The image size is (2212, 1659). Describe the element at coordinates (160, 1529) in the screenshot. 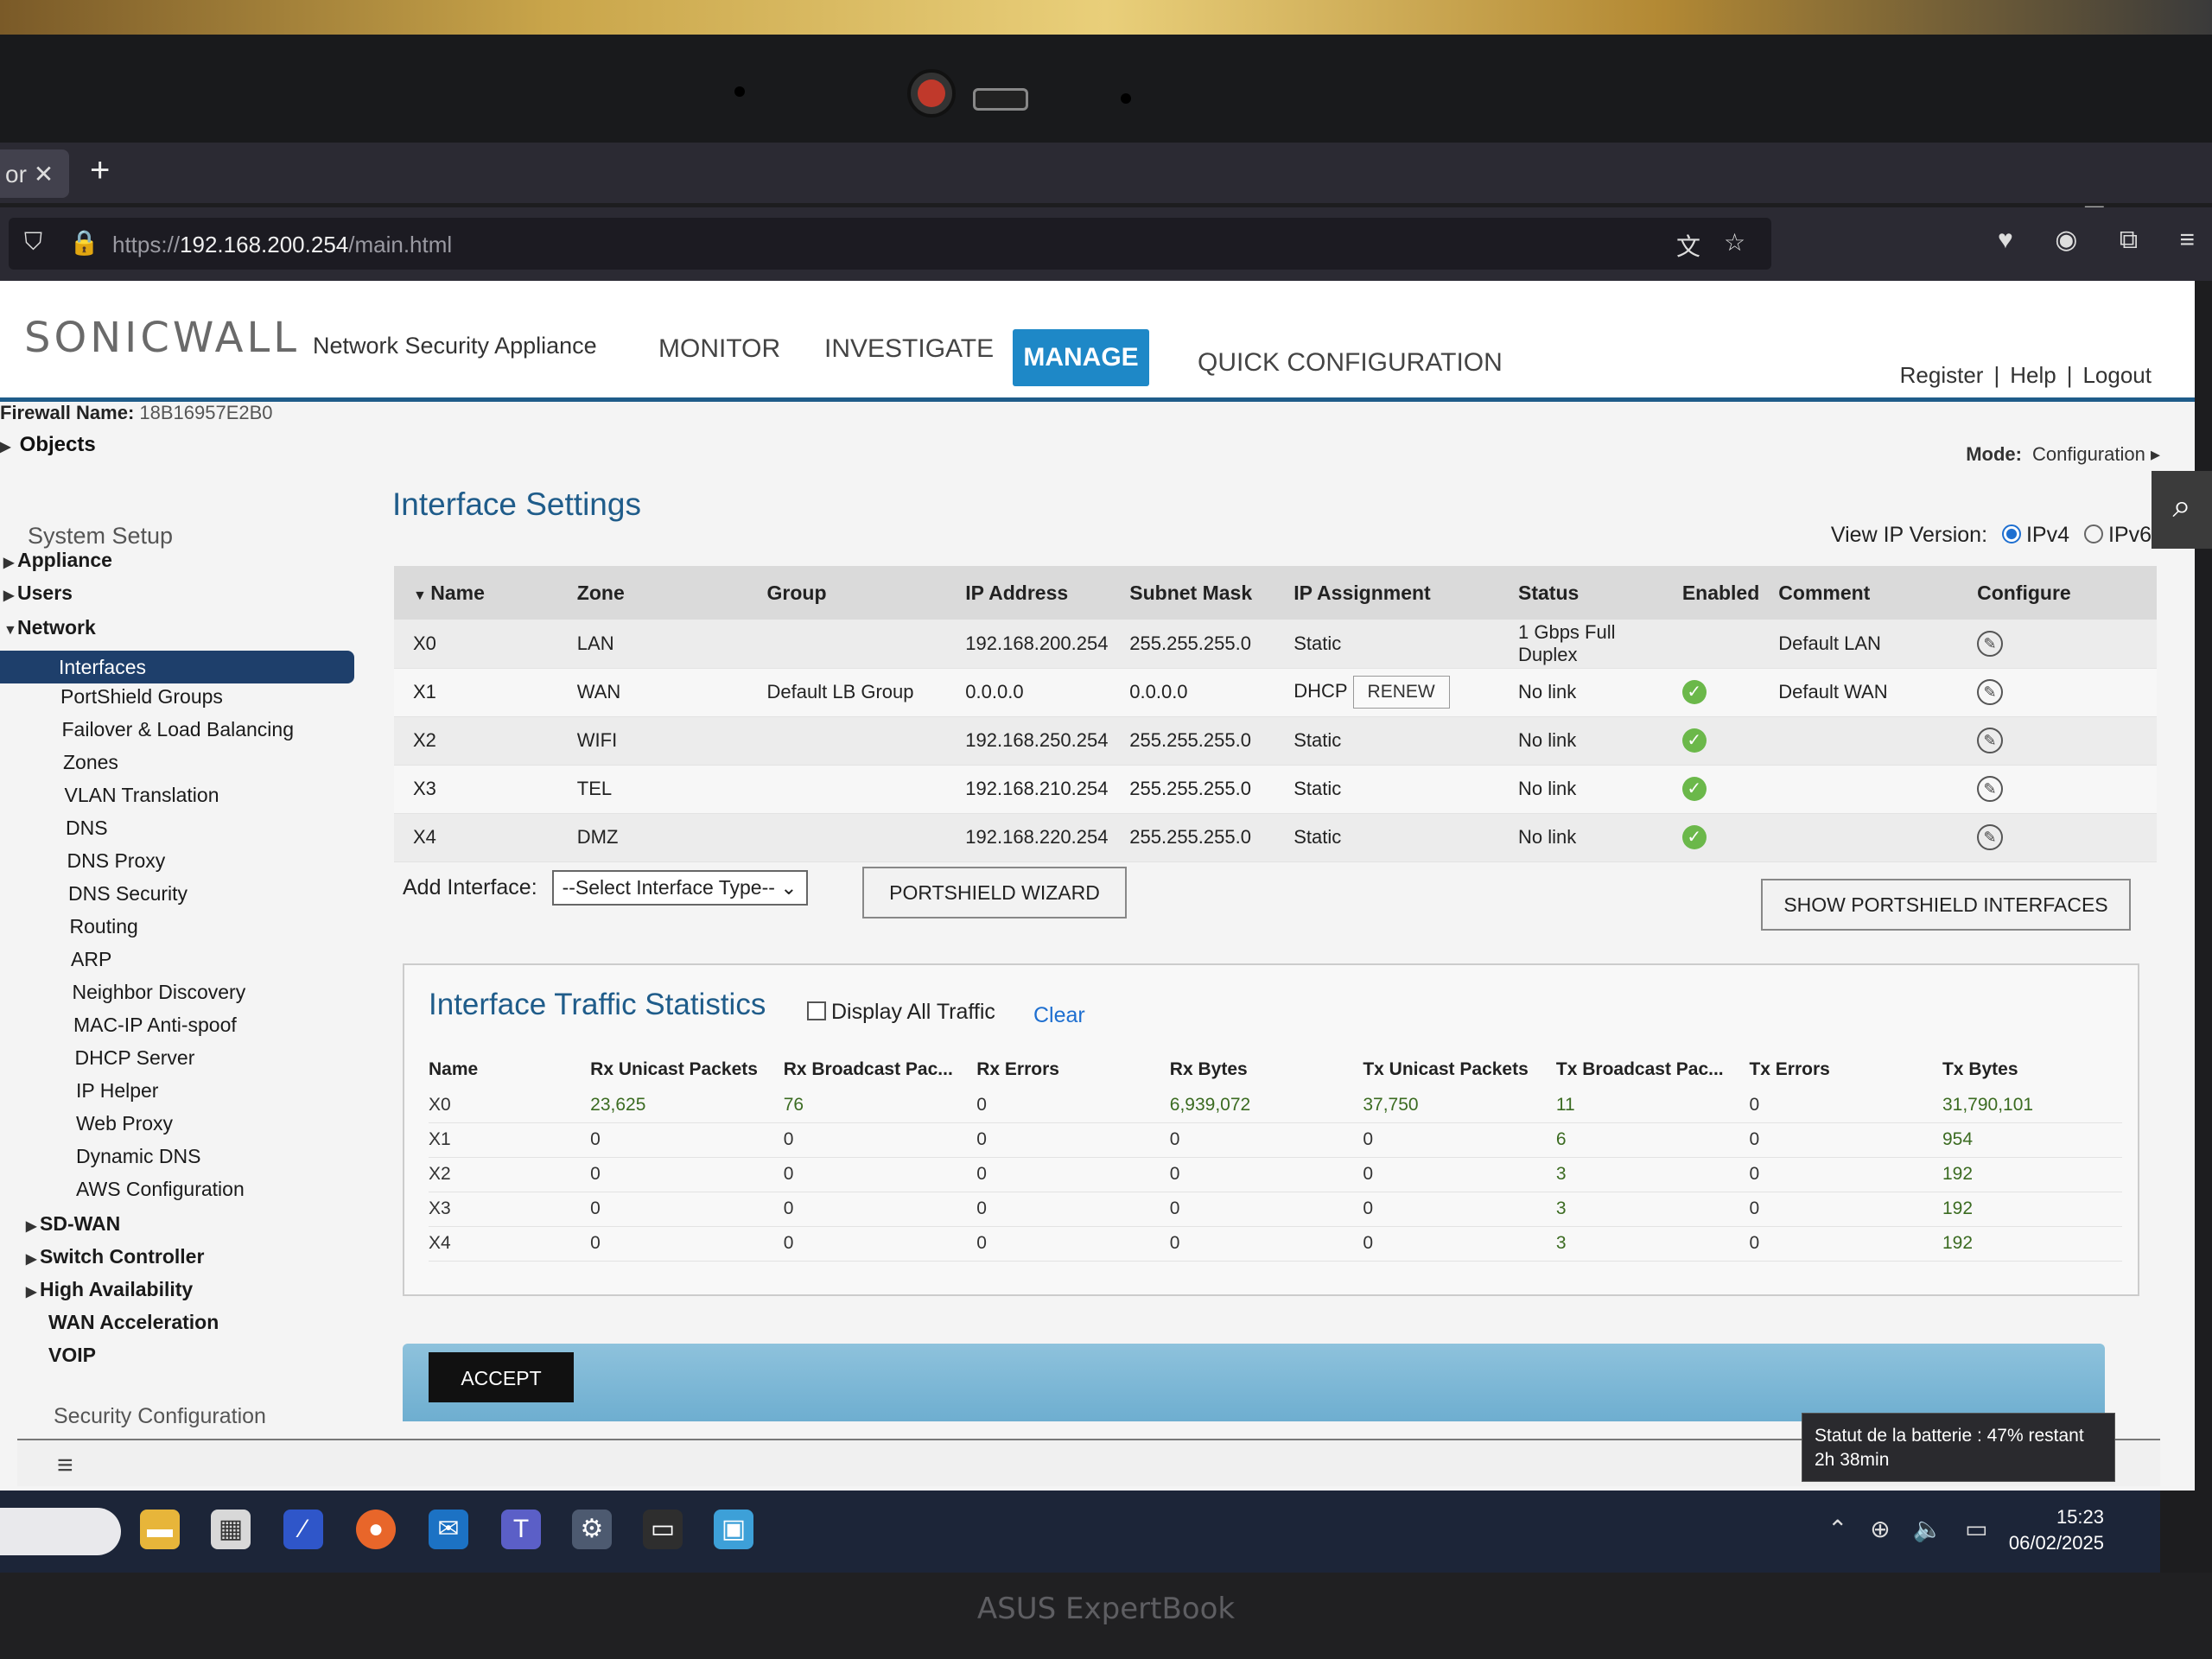

I see `file-explorer-icon: ▬` at that location.